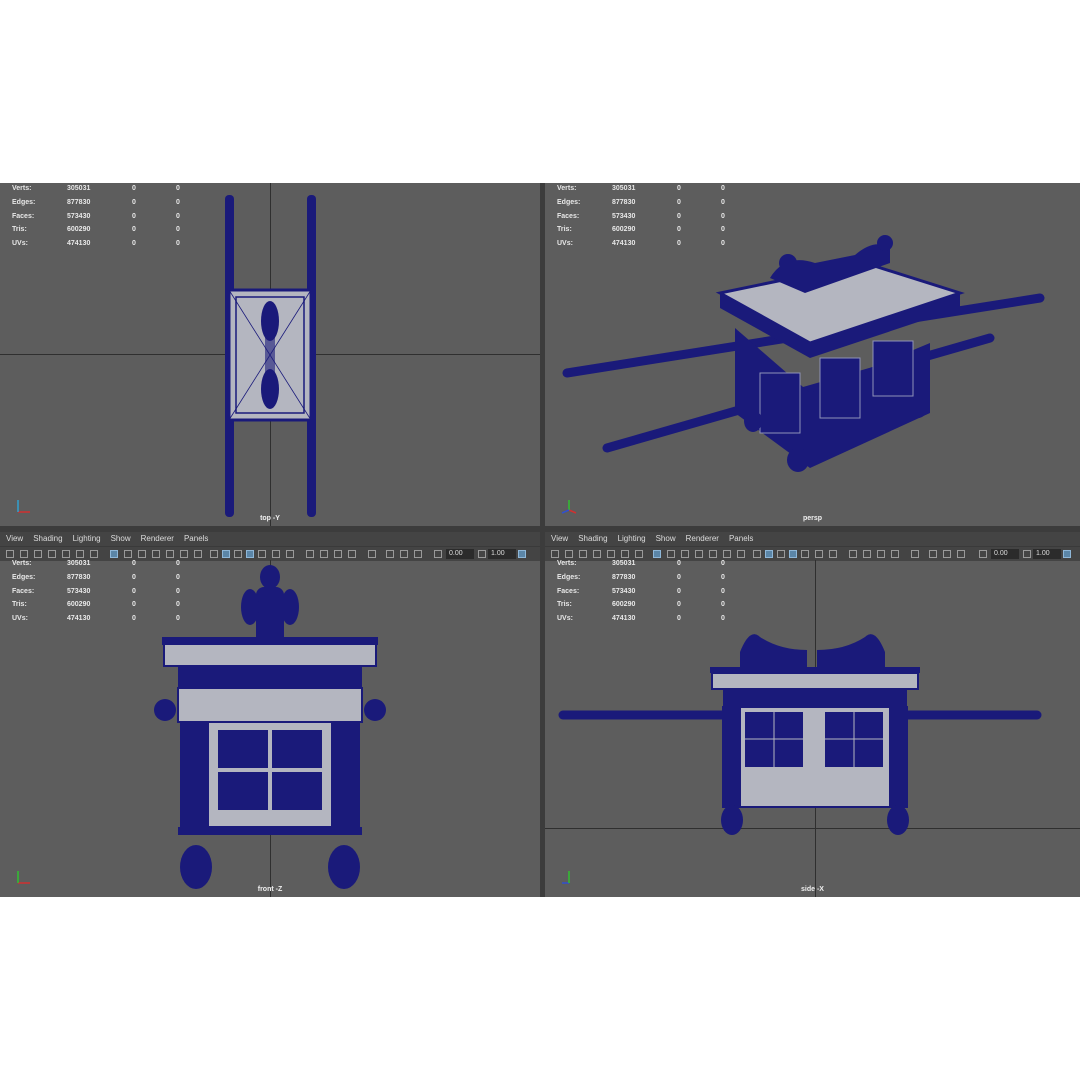 The image size is (1080, 1080). I want to click on ark-model-persp, so click(803, 353).